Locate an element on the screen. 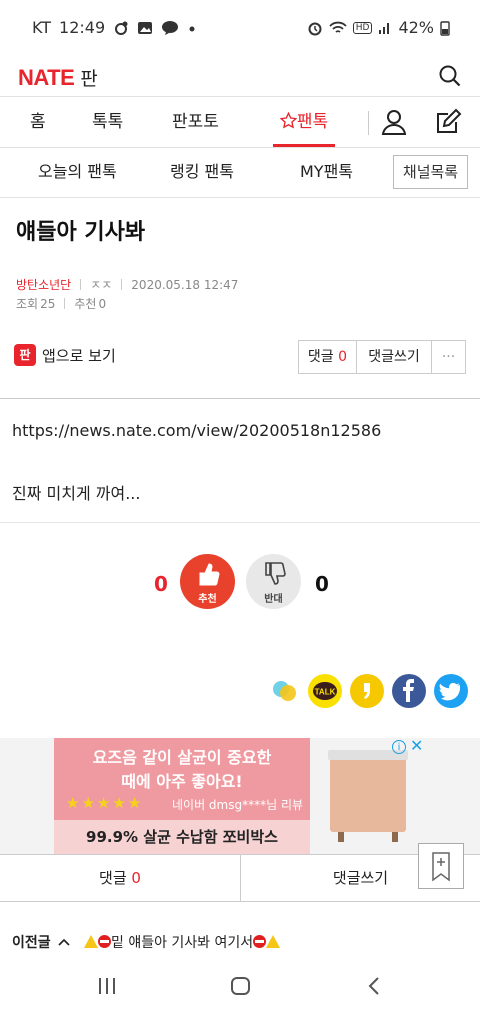 This screenshot has width=480, height=1013. kakaostory-share-button is located at coordinates (367, 691).